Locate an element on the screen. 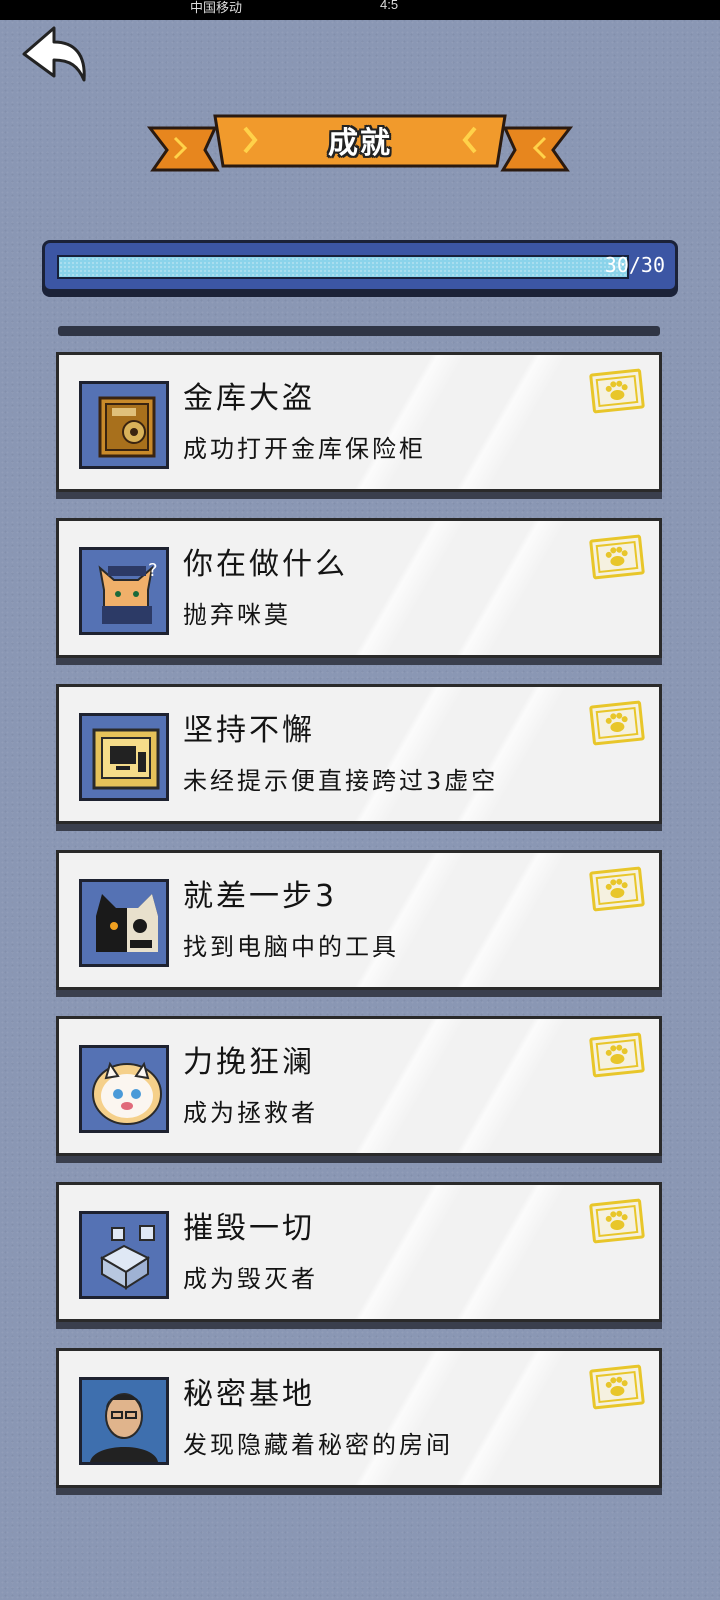 The width and height of the screenshot is (720, 1600). computer-icon is located at coordinates (124, 757).